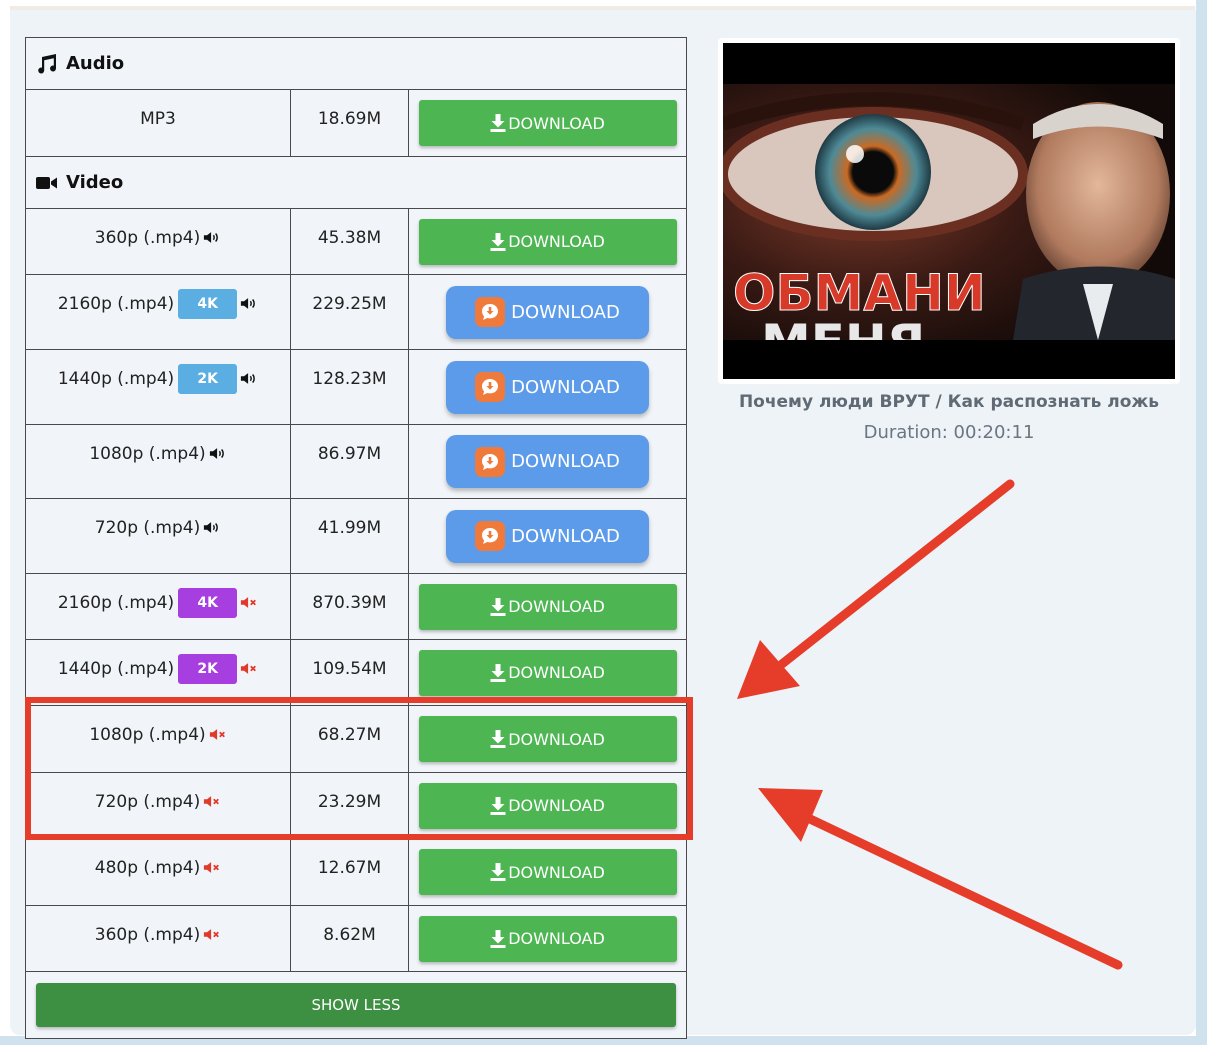 The height and width of the screenshot is (1045, 1207). I want to click on format-label: MP3, so click(158, 119).